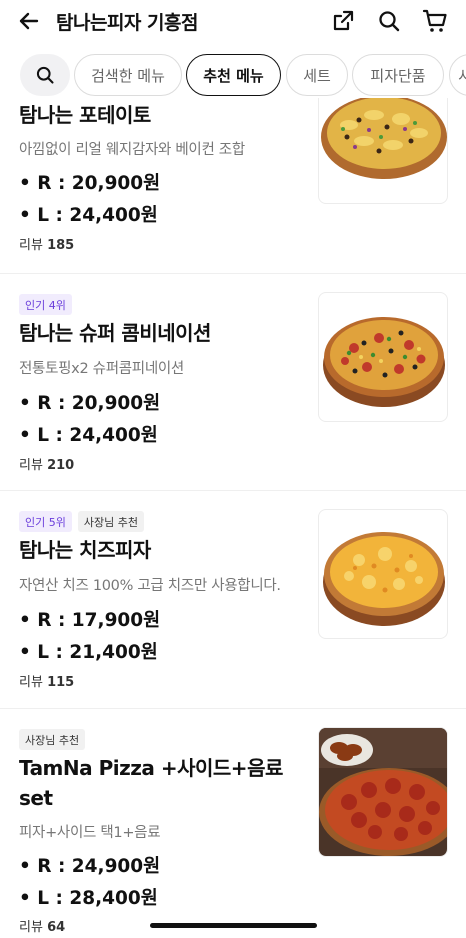 This screenshot has width=466, height=938. Describe the element at coordinates (383, 357) in the screenshot. I see `super-combination-pizza-image` at that location.